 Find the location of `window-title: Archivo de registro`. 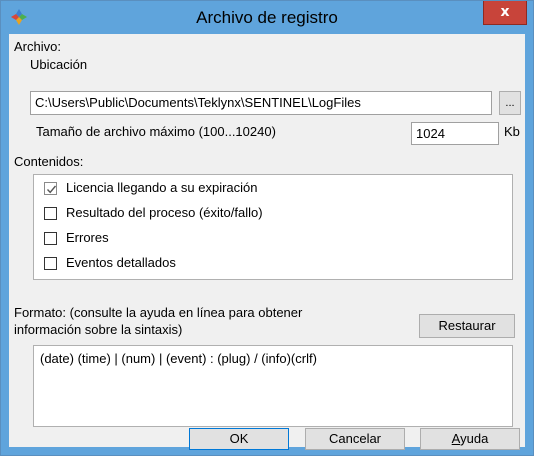

window-title: Archivo de registro is located at coordinates (267, 17).